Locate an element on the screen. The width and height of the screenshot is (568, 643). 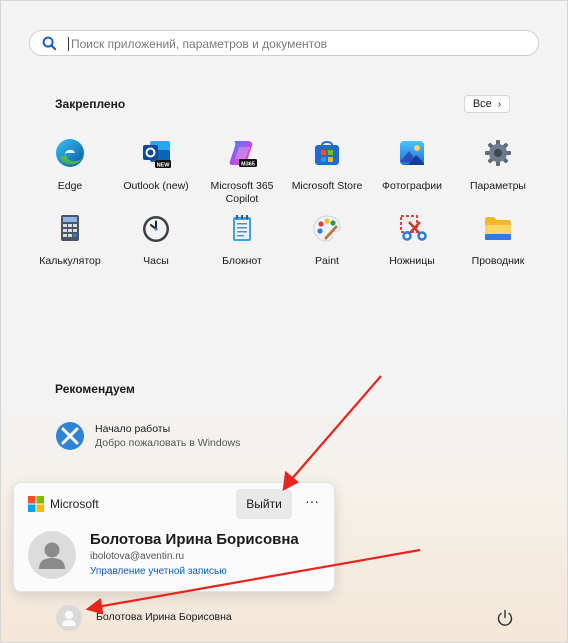
more-options-button: ··· is located at coordinates (312, 504).